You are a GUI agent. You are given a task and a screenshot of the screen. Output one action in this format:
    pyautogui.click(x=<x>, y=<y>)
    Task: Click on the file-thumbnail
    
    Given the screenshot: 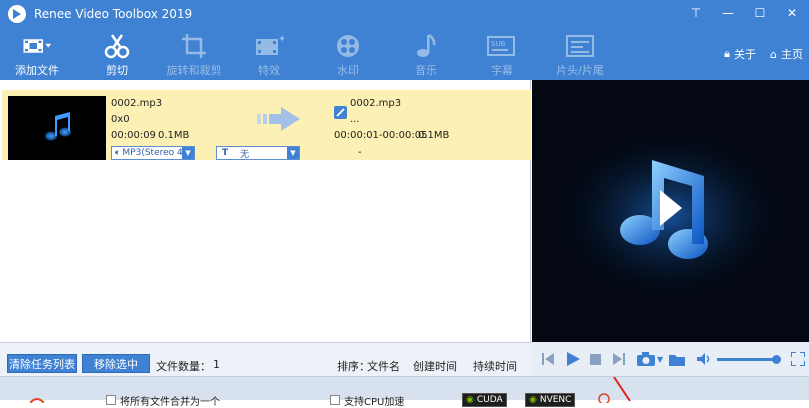 What is the action you would take?
    pyautogui.click(x=57, y=128)
    